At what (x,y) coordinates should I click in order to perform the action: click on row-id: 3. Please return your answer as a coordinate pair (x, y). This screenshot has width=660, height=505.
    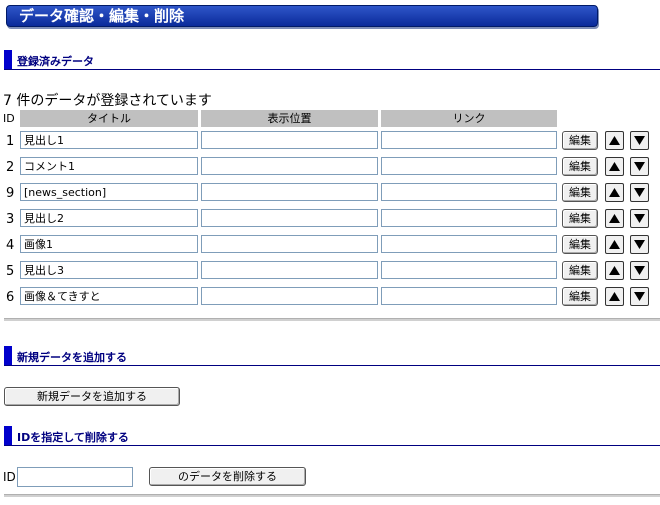
    Looking at the image, I should click on (10, 219).